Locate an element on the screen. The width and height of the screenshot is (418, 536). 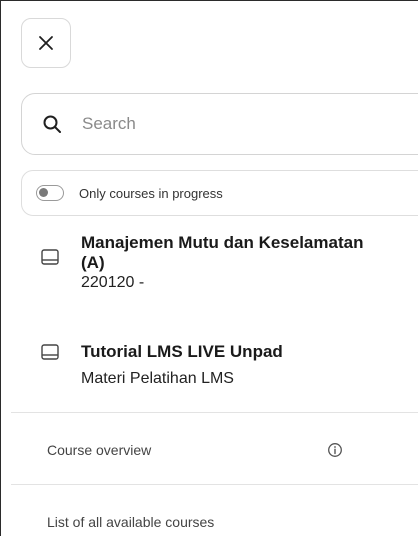
in-progress-filter: Only courses in progress is located at coordinates (219, 193).